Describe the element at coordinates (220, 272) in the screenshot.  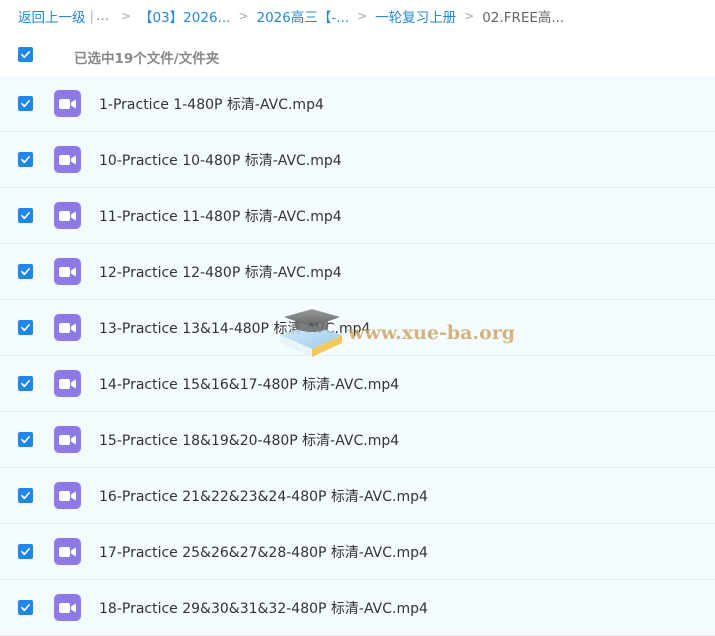
I see `file-name: 12-Practice 12-480P 标清-AVC.mp4` at that location.